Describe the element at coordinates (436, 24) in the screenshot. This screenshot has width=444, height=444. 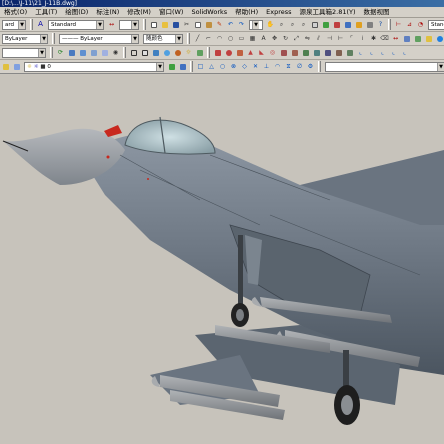
I see `dim-style-combo: Standard▼` at that location.